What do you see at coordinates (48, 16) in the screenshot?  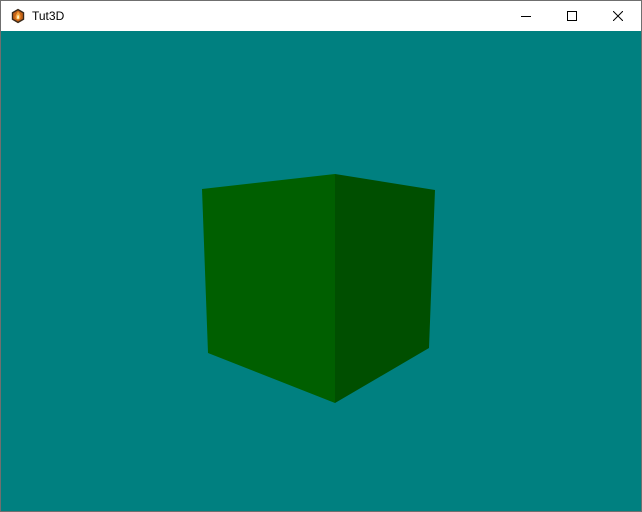 I see `window-title: Tut3D` at bounding box center [48, 16].